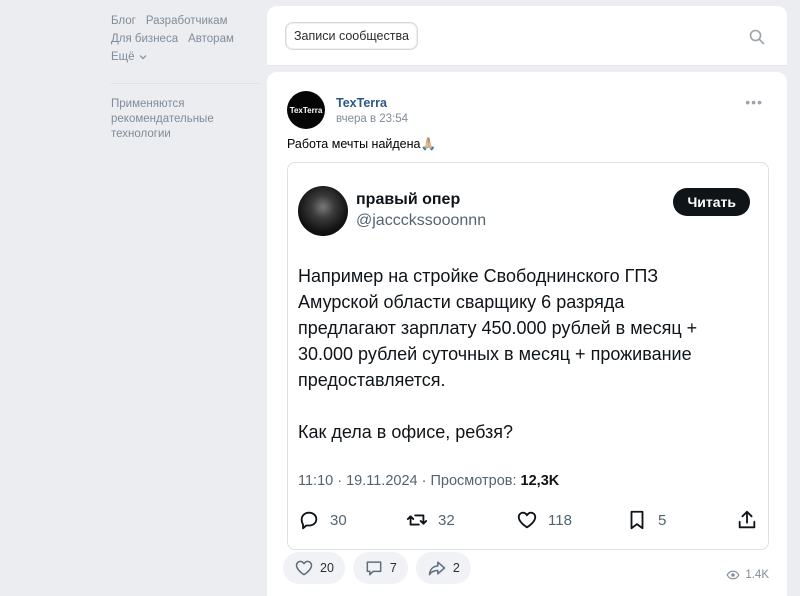 The image size is (800, 596). Describe the element at coordinates (754, 102) in the screenshot. I see `more-options-icon: •••` at that location.